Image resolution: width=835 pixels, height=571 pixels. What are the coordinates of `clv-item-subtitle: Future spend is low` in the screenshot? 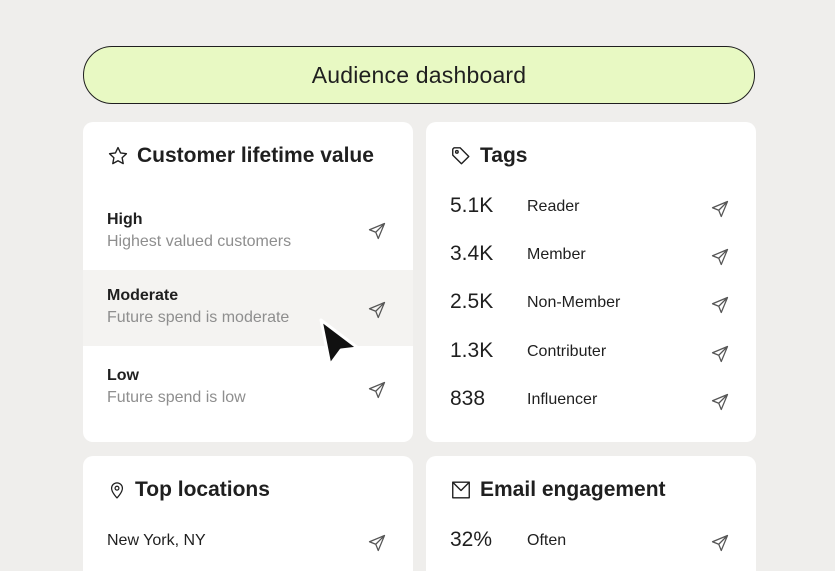 It's located at (176, 397).